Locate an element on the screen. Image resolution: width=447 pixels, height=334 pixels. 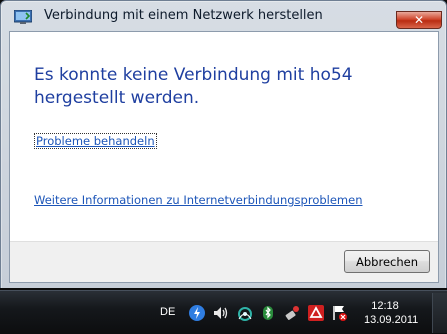
antivirus-icon is located at coordinates (316, 313).